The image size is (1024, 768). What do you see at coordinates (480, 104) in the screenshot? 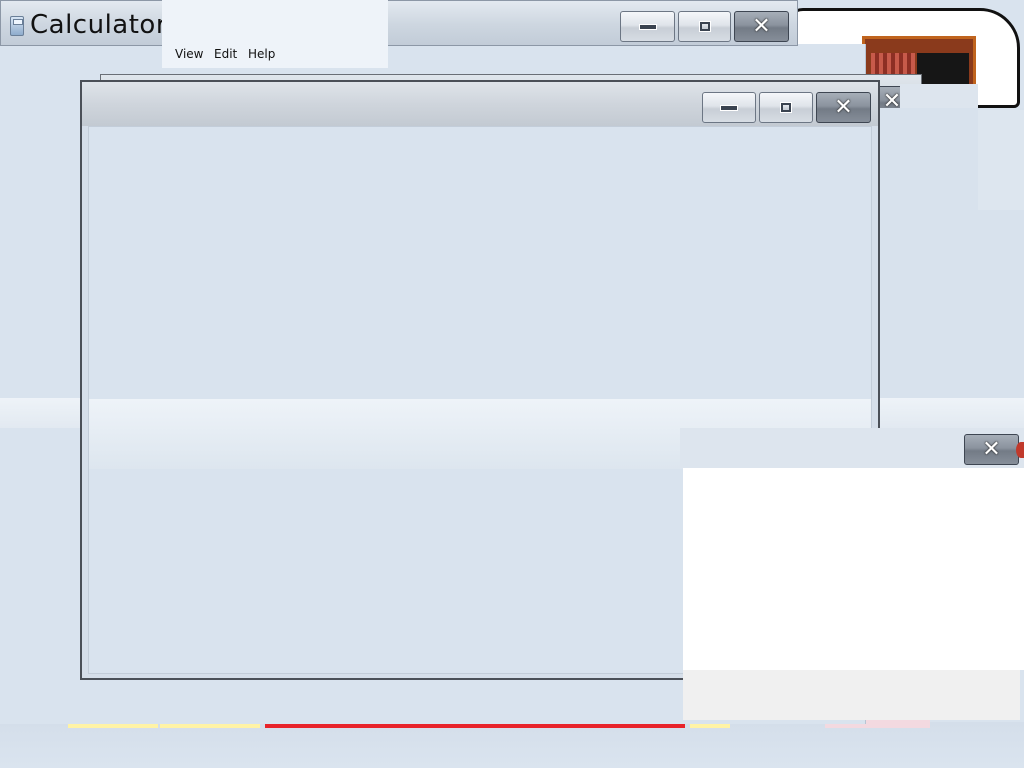
I see `empty-window-titlebar: ✕` at bounding box center [480, 104].